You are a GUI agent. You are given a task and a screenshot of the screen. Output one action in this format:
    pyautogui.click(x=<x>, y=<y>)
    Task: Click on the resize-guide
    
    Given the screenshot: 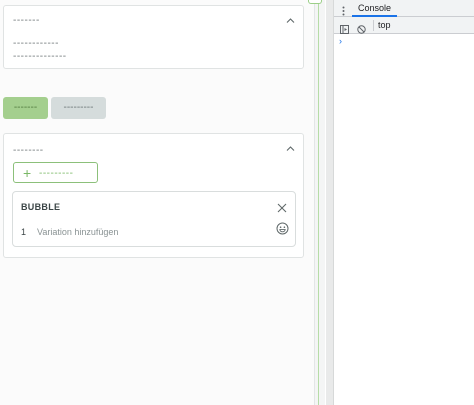 What is the action you would take?
    pyautogui.click(x=318, y=202)
    